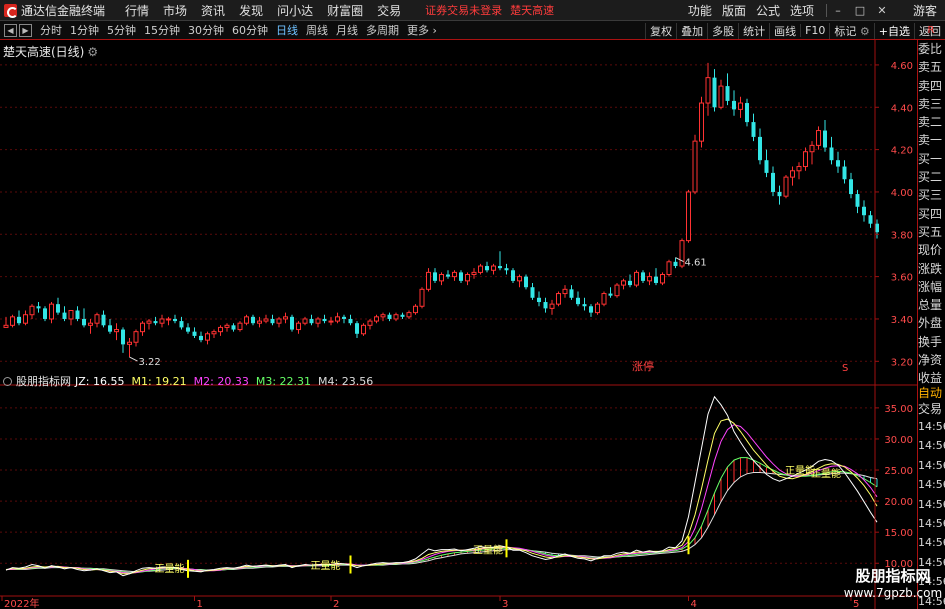  I want to click on trade-login-status: 证券交易未登录, so click(463, 10).